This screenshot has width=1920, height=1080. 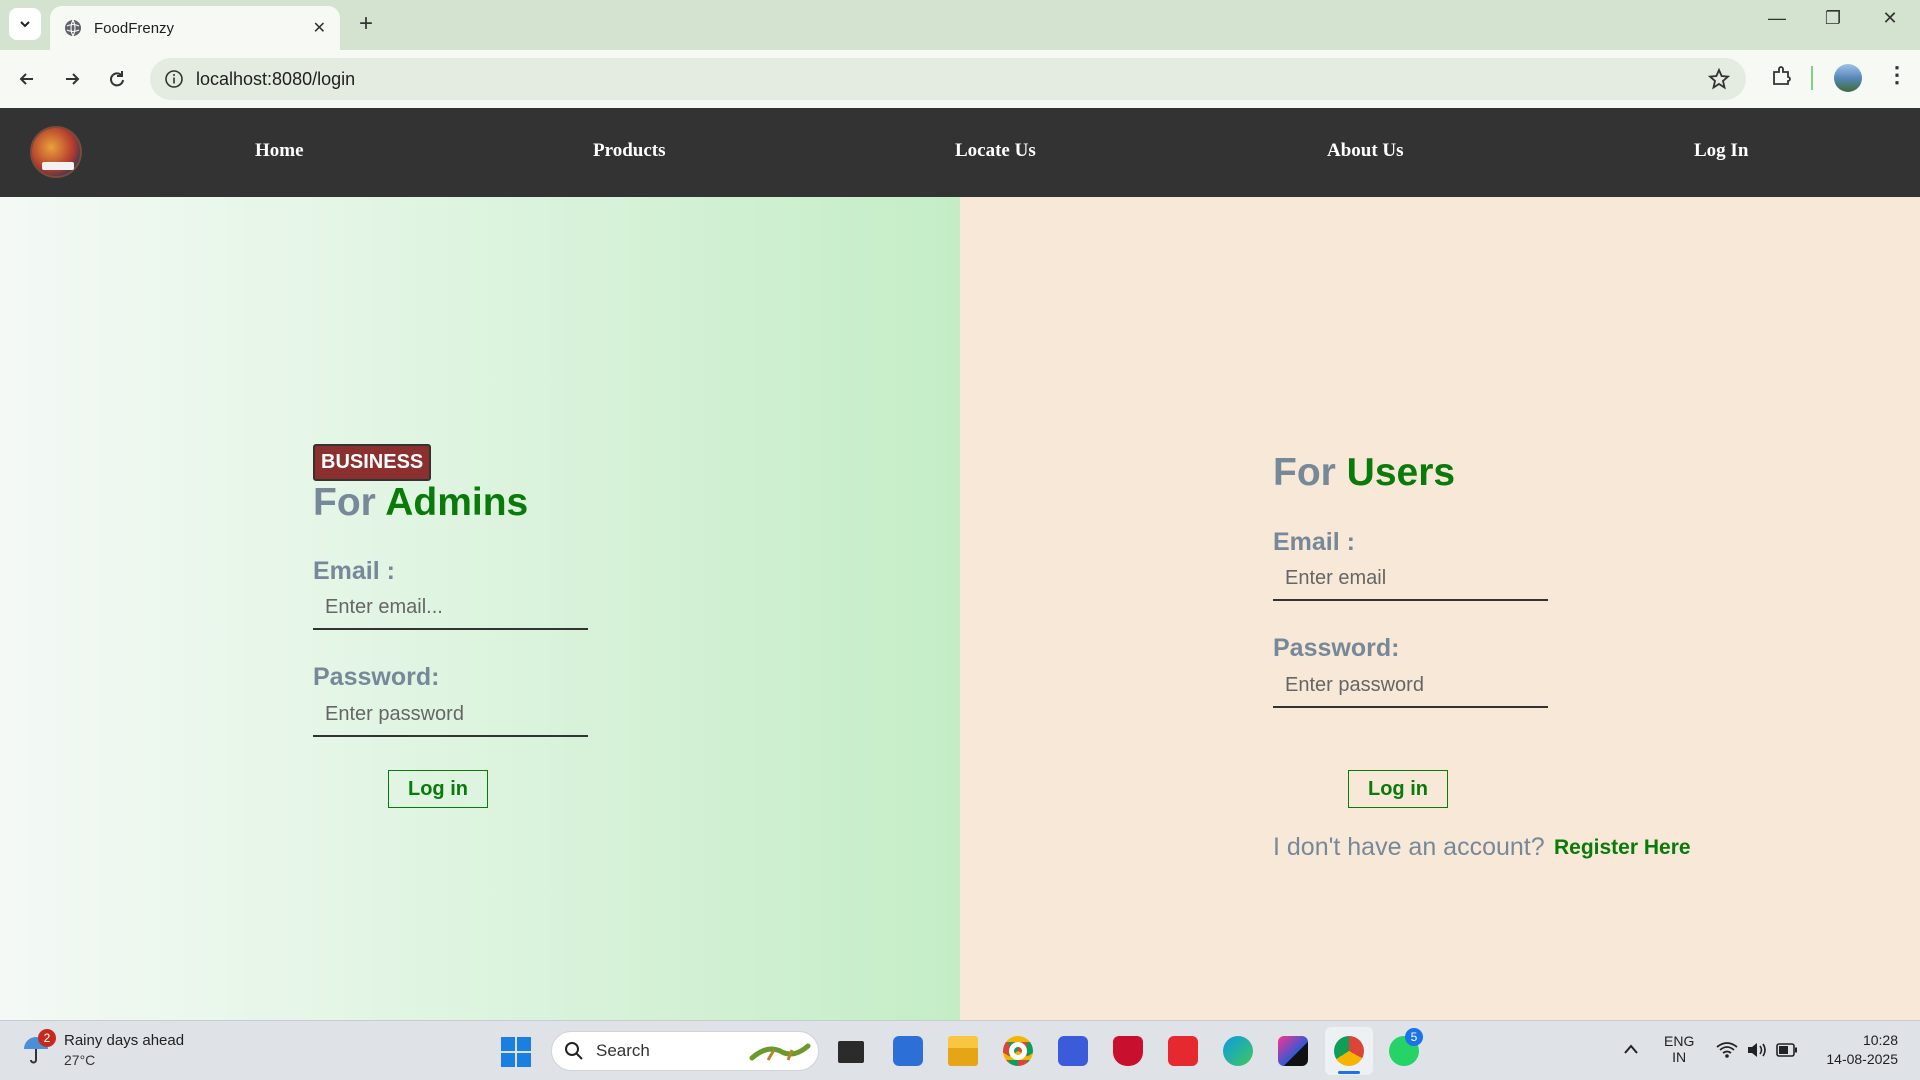 I want to click on admin-heading-prefix: For, so click(x=344, y=502).